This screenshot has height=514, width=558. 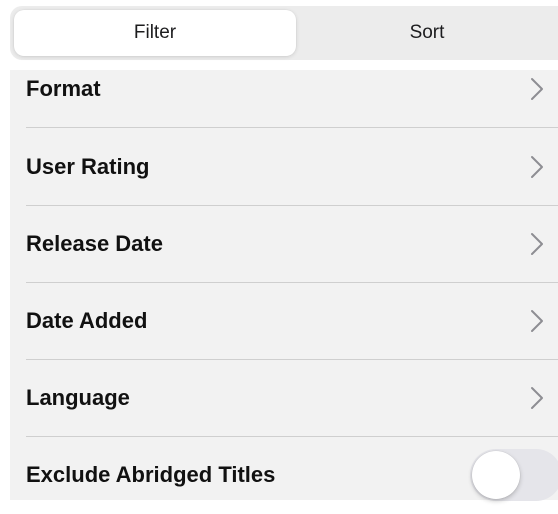 What do you see at coordinates (284, 398) in the screenshot?
I see `row-language: Language` at bounding box center [284, 398].